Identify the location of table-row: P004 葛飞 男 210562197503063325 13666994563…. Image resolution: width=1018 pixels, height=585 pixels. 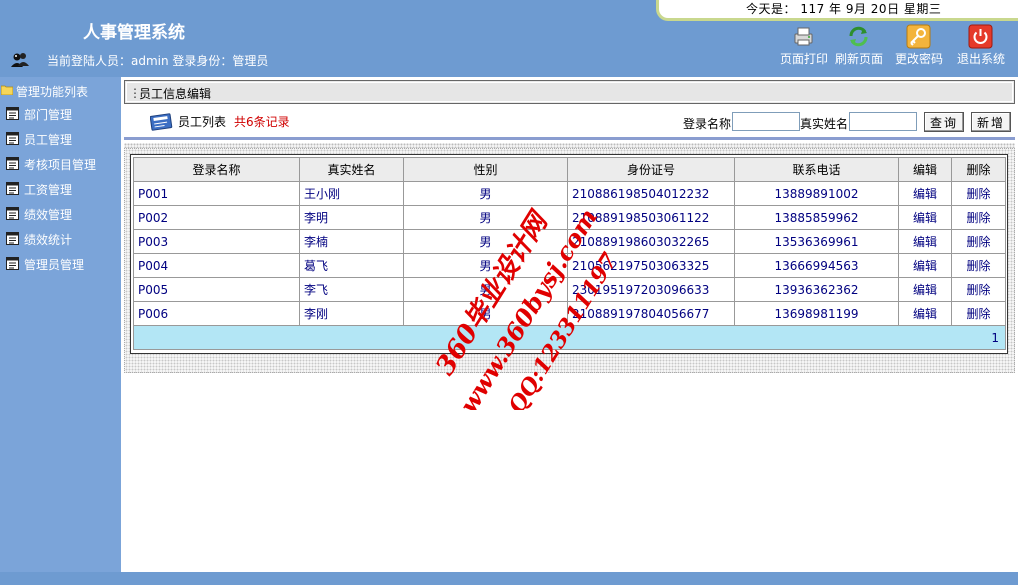
(569, 265).